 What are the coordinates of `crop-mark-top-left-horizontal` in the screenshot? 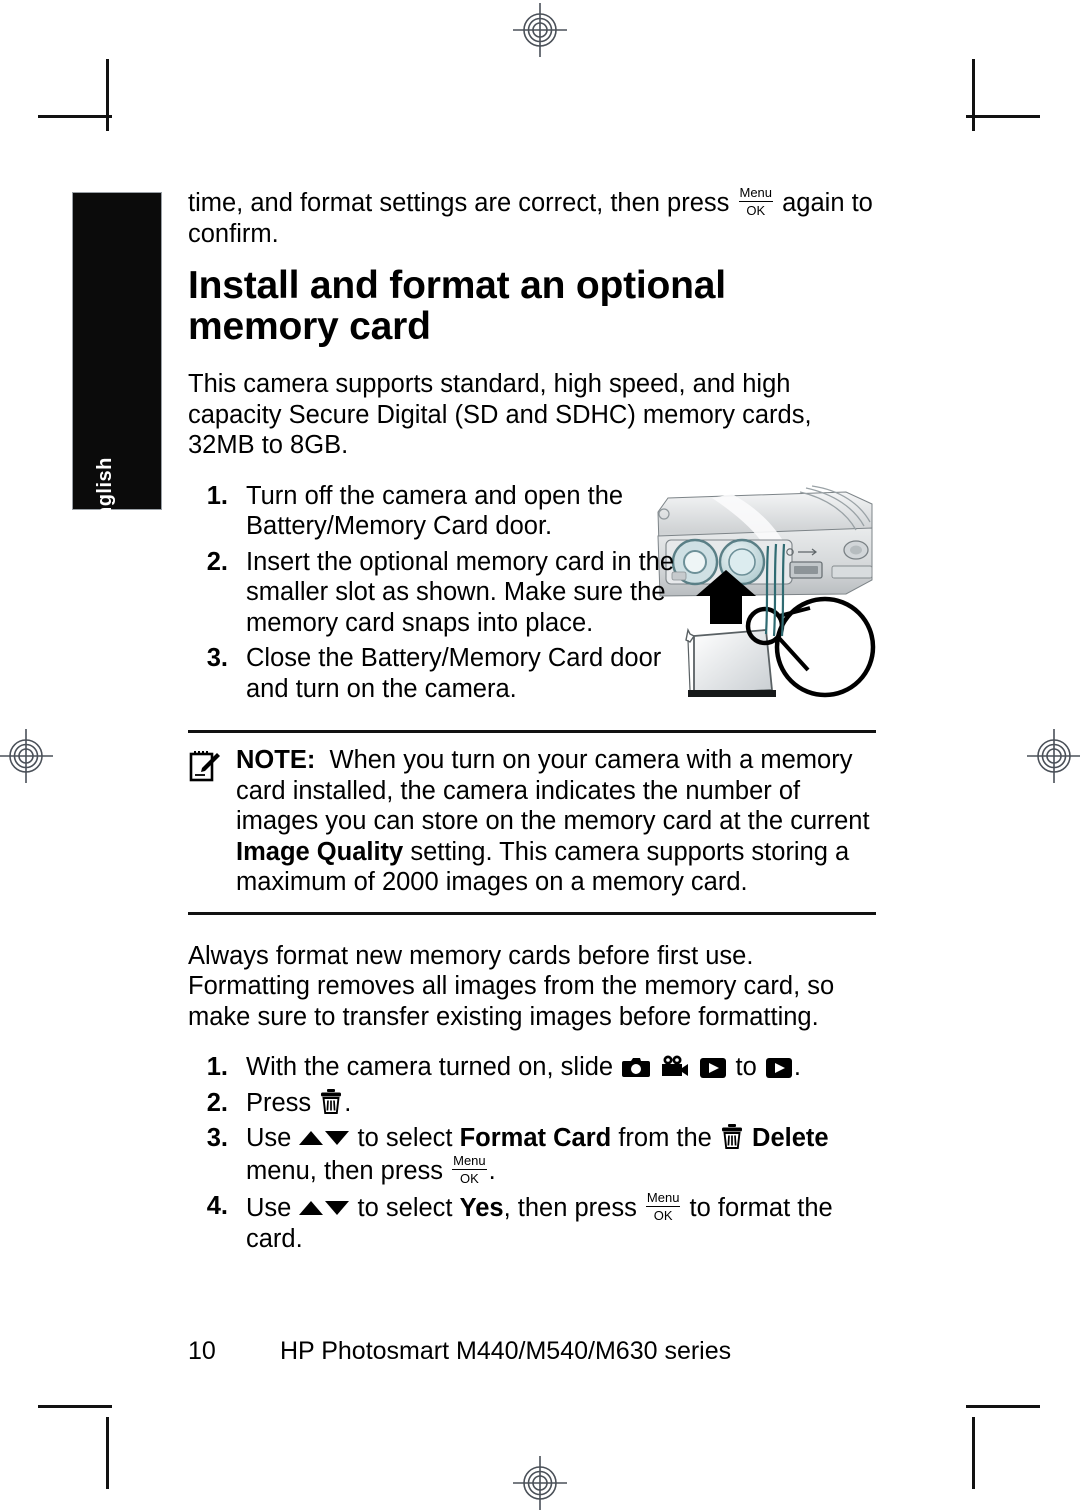 It's located at (75, 116).